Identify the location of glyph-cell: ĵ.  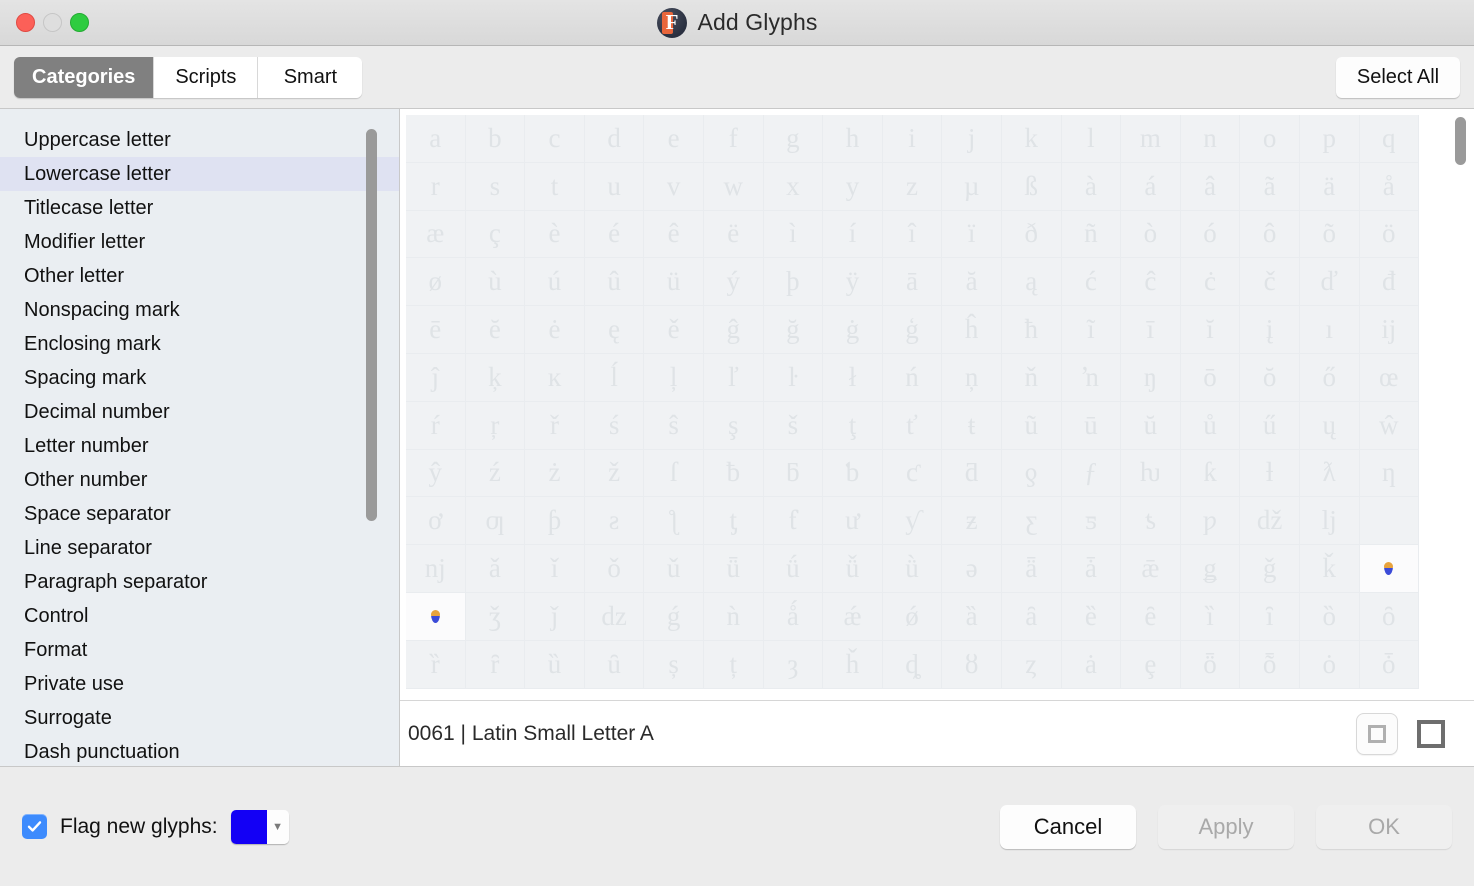
(436, 377).